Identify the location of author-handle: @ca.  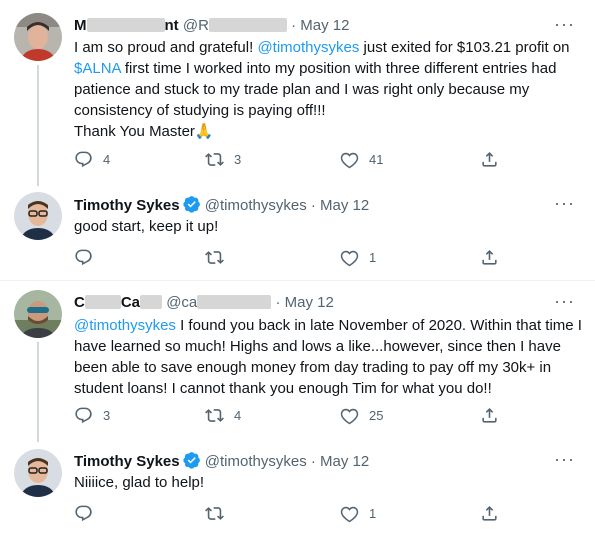
(219, 302).